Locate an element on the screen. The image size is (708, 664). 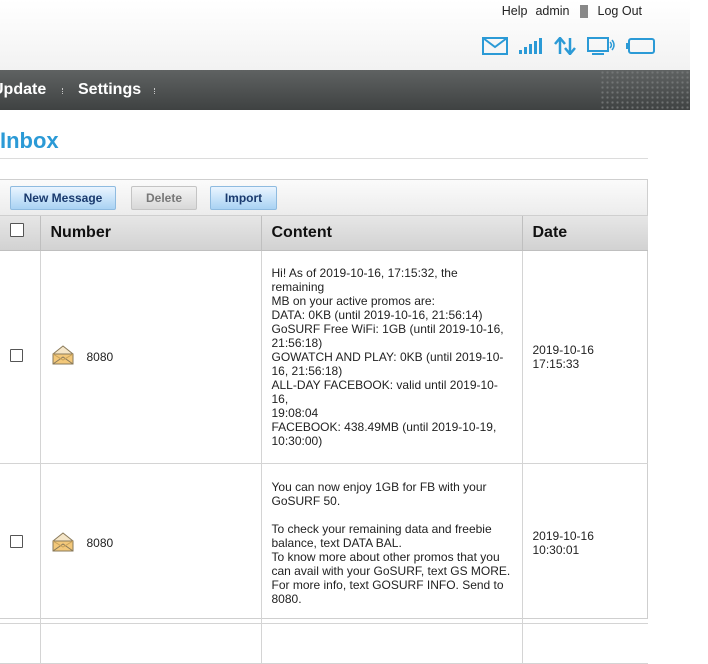
select-all-cell is located at coordinates (20, 233).